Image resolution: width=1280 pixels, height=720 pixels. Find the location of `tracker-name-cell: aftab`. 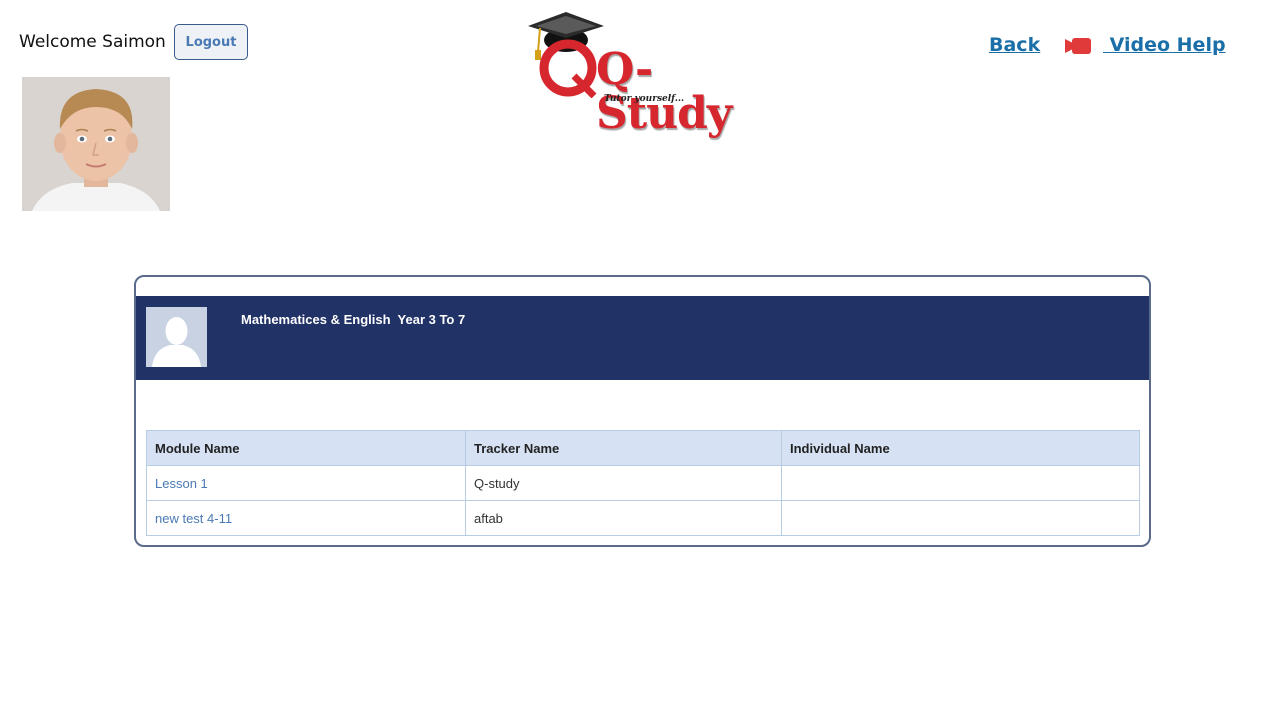

tracker-name-cell: aftab is located at coordinates (623, 518).